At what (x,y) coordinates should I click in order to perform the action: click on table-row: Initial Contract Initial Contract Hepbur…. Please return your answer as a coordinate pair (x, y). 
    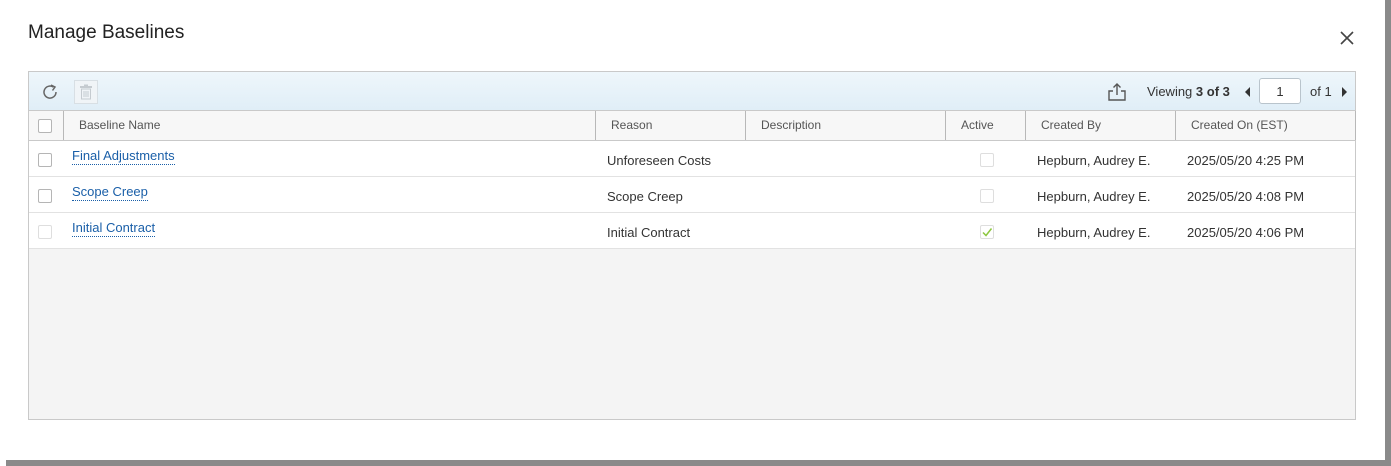
    Looking at the image, I should click on (692, 231).